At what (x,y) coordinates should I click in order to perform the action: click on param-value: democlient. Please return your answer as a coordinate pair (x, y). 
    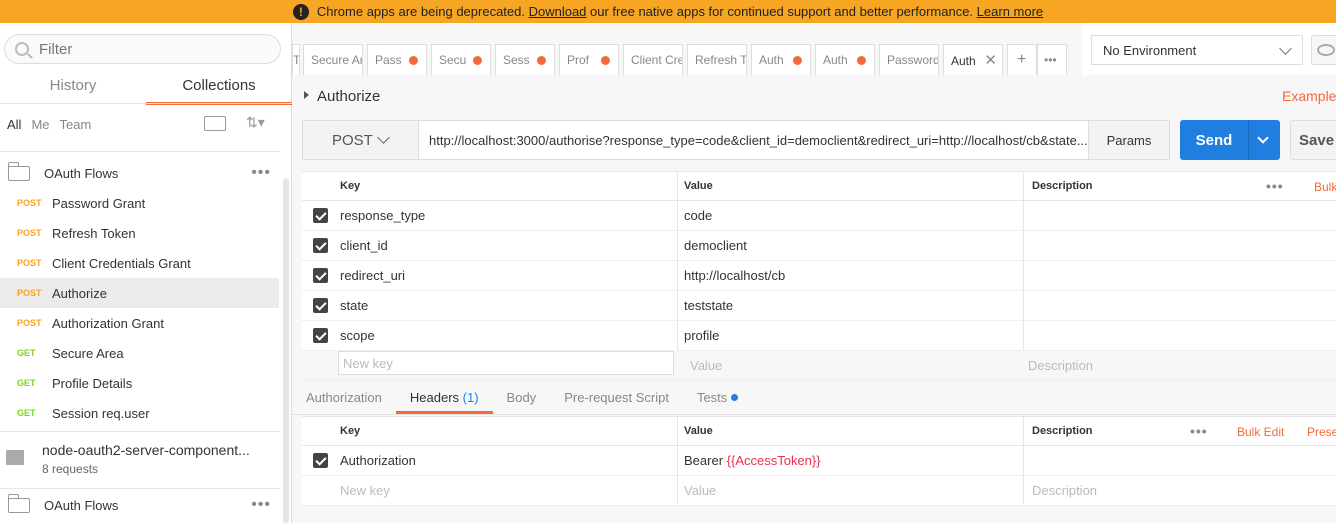
    Looking at the image, I should click on (851, 245).